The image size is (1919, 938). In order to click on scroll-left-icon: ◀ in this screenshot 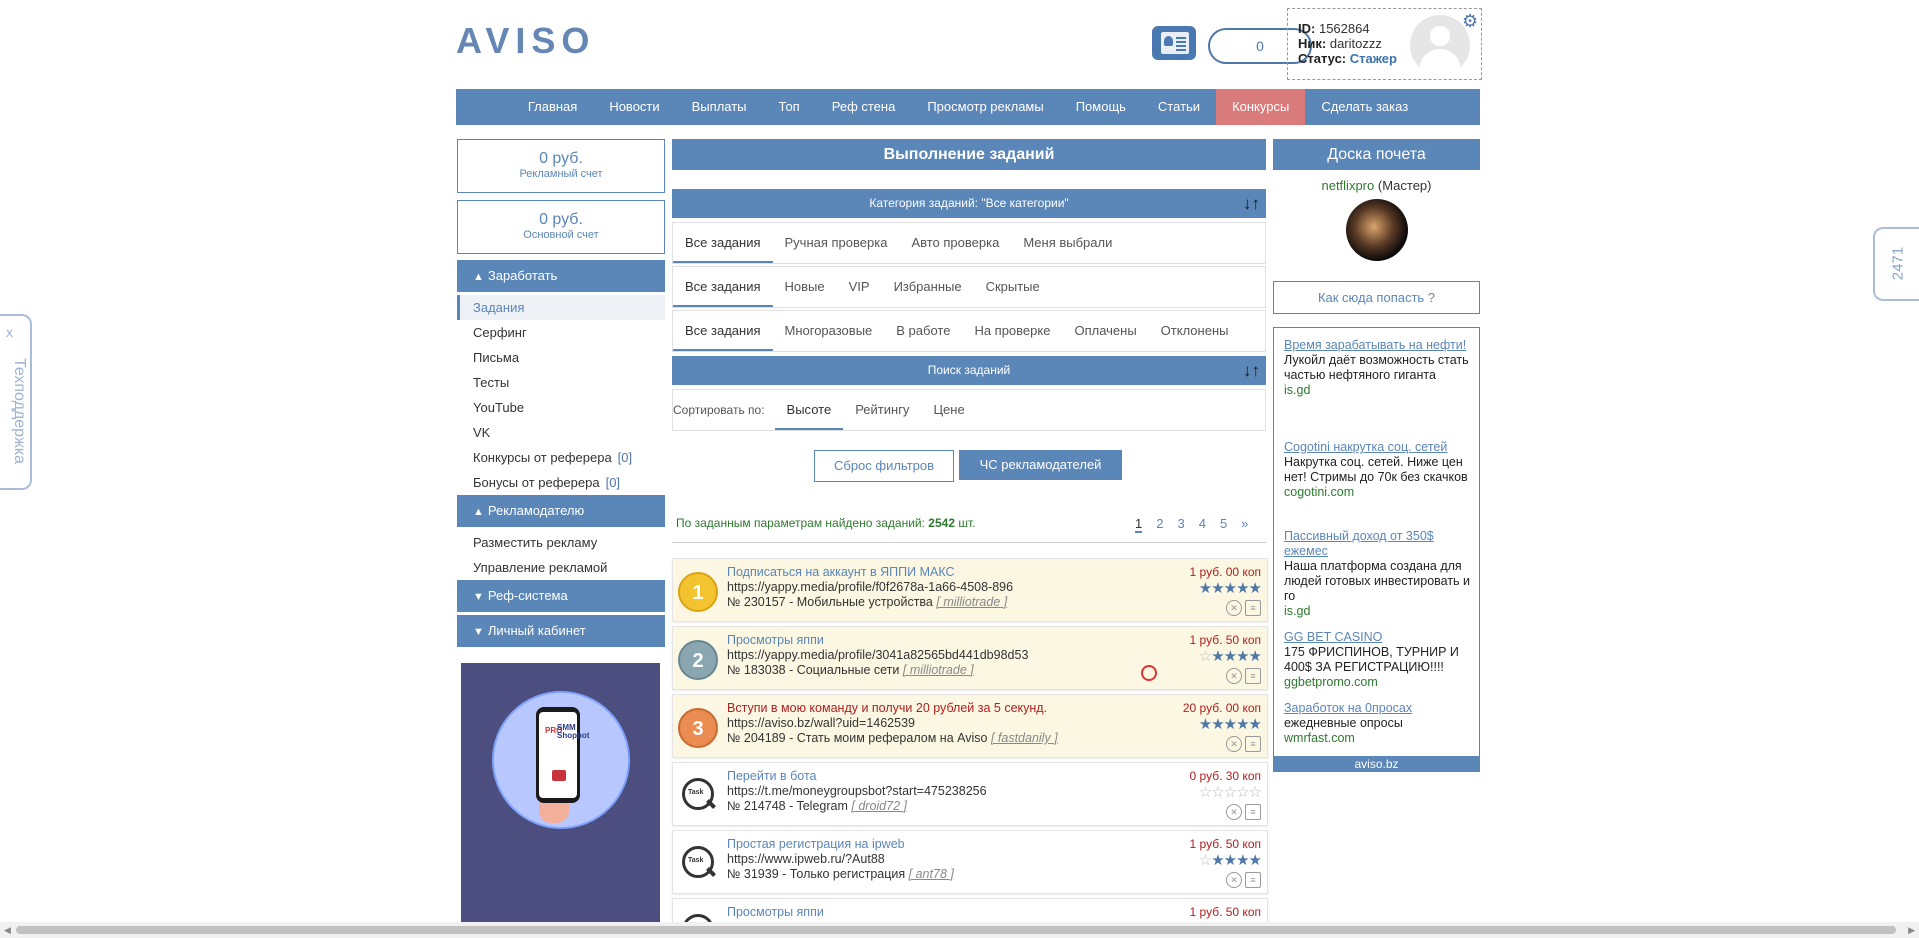, I will do `click(7, 930)`.